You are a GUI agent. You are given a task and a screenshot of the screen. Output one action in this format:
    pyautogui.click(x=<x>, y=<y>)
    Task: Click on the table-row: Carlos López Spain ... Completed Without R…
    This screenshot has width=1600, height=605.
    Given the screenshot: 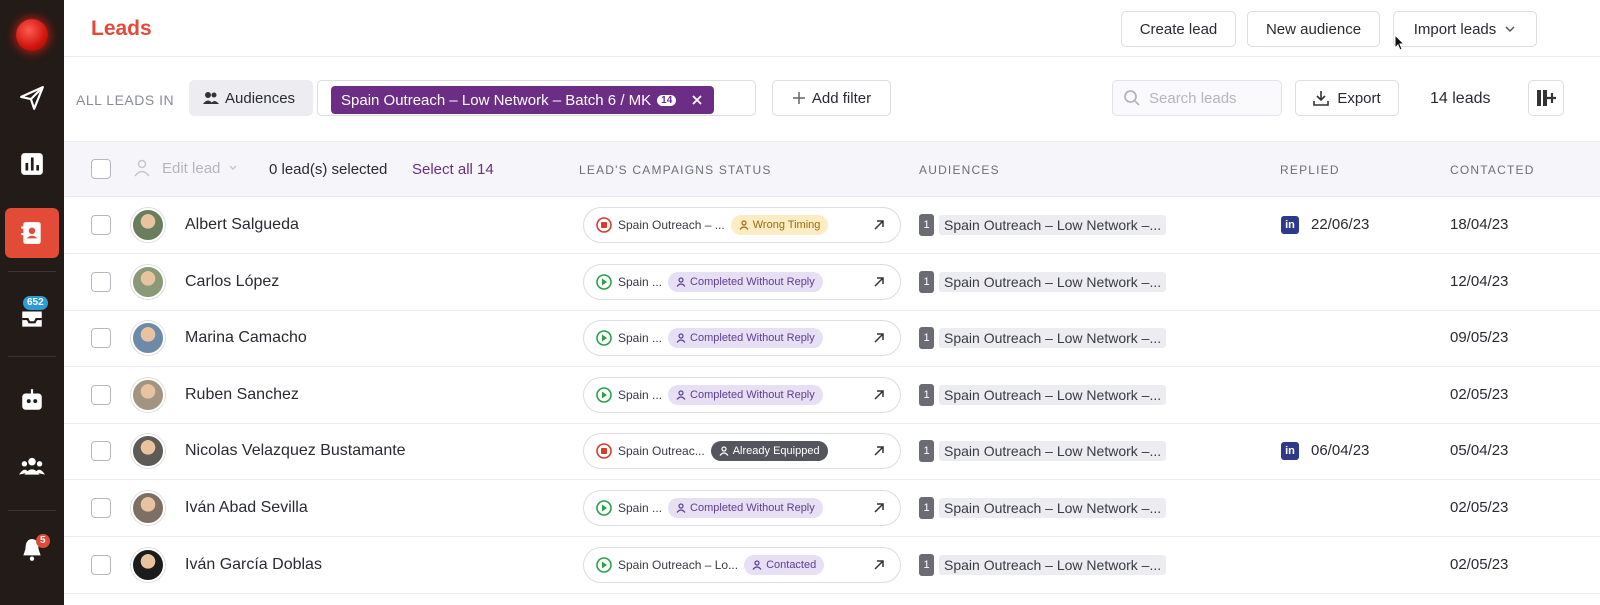 What is the action you would take?
    pyautogui.click(x=832, y=282)
    